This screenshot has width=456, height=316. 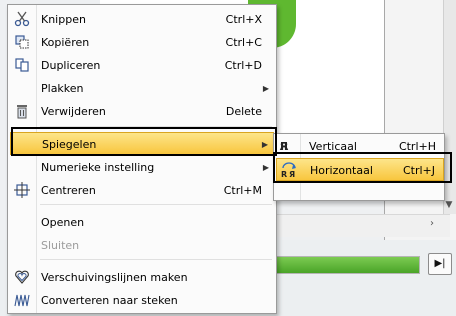 I want to click on shortcut-label: Ctrl+J, so click(x=418, y=170).